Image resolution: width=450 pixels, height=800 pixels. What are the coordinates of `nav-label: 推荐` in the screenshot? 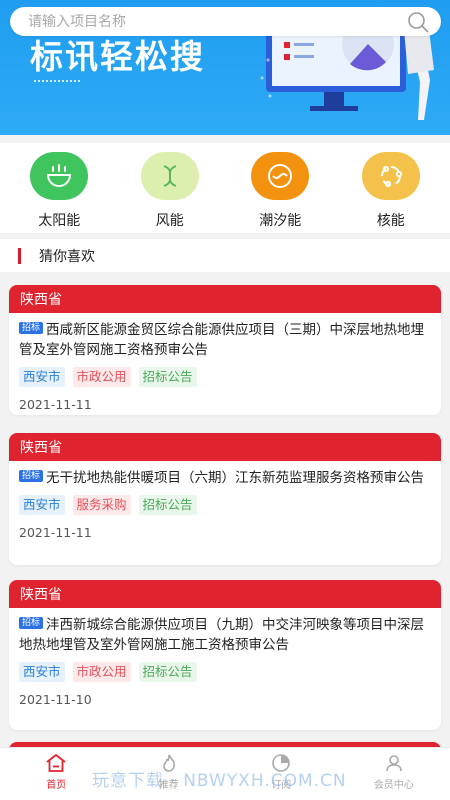 It's located at (168, 785).